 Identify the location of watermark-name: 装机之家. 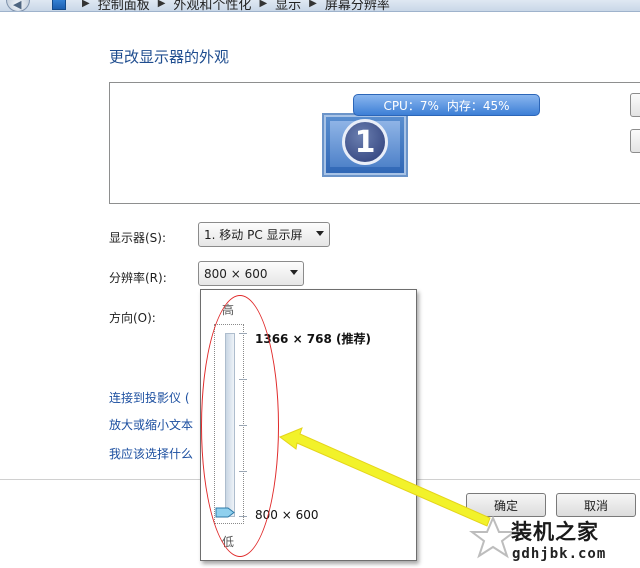
(555, 532).